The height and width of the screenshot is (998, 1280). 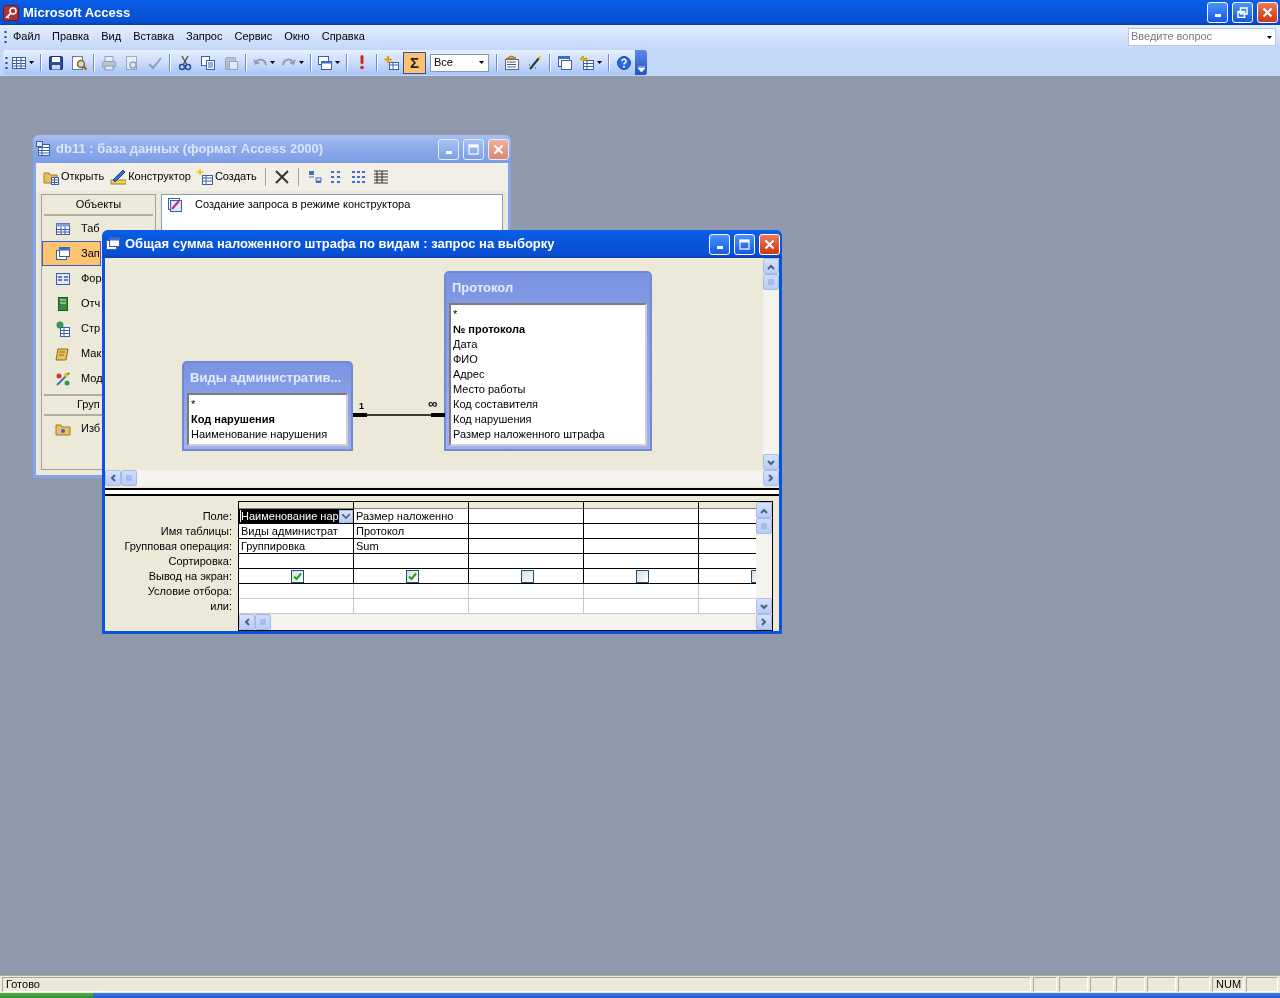 What do you see at coordinates (63, 328) in the screenshot?
I see `page-icon` at bounding box center [63, 328].